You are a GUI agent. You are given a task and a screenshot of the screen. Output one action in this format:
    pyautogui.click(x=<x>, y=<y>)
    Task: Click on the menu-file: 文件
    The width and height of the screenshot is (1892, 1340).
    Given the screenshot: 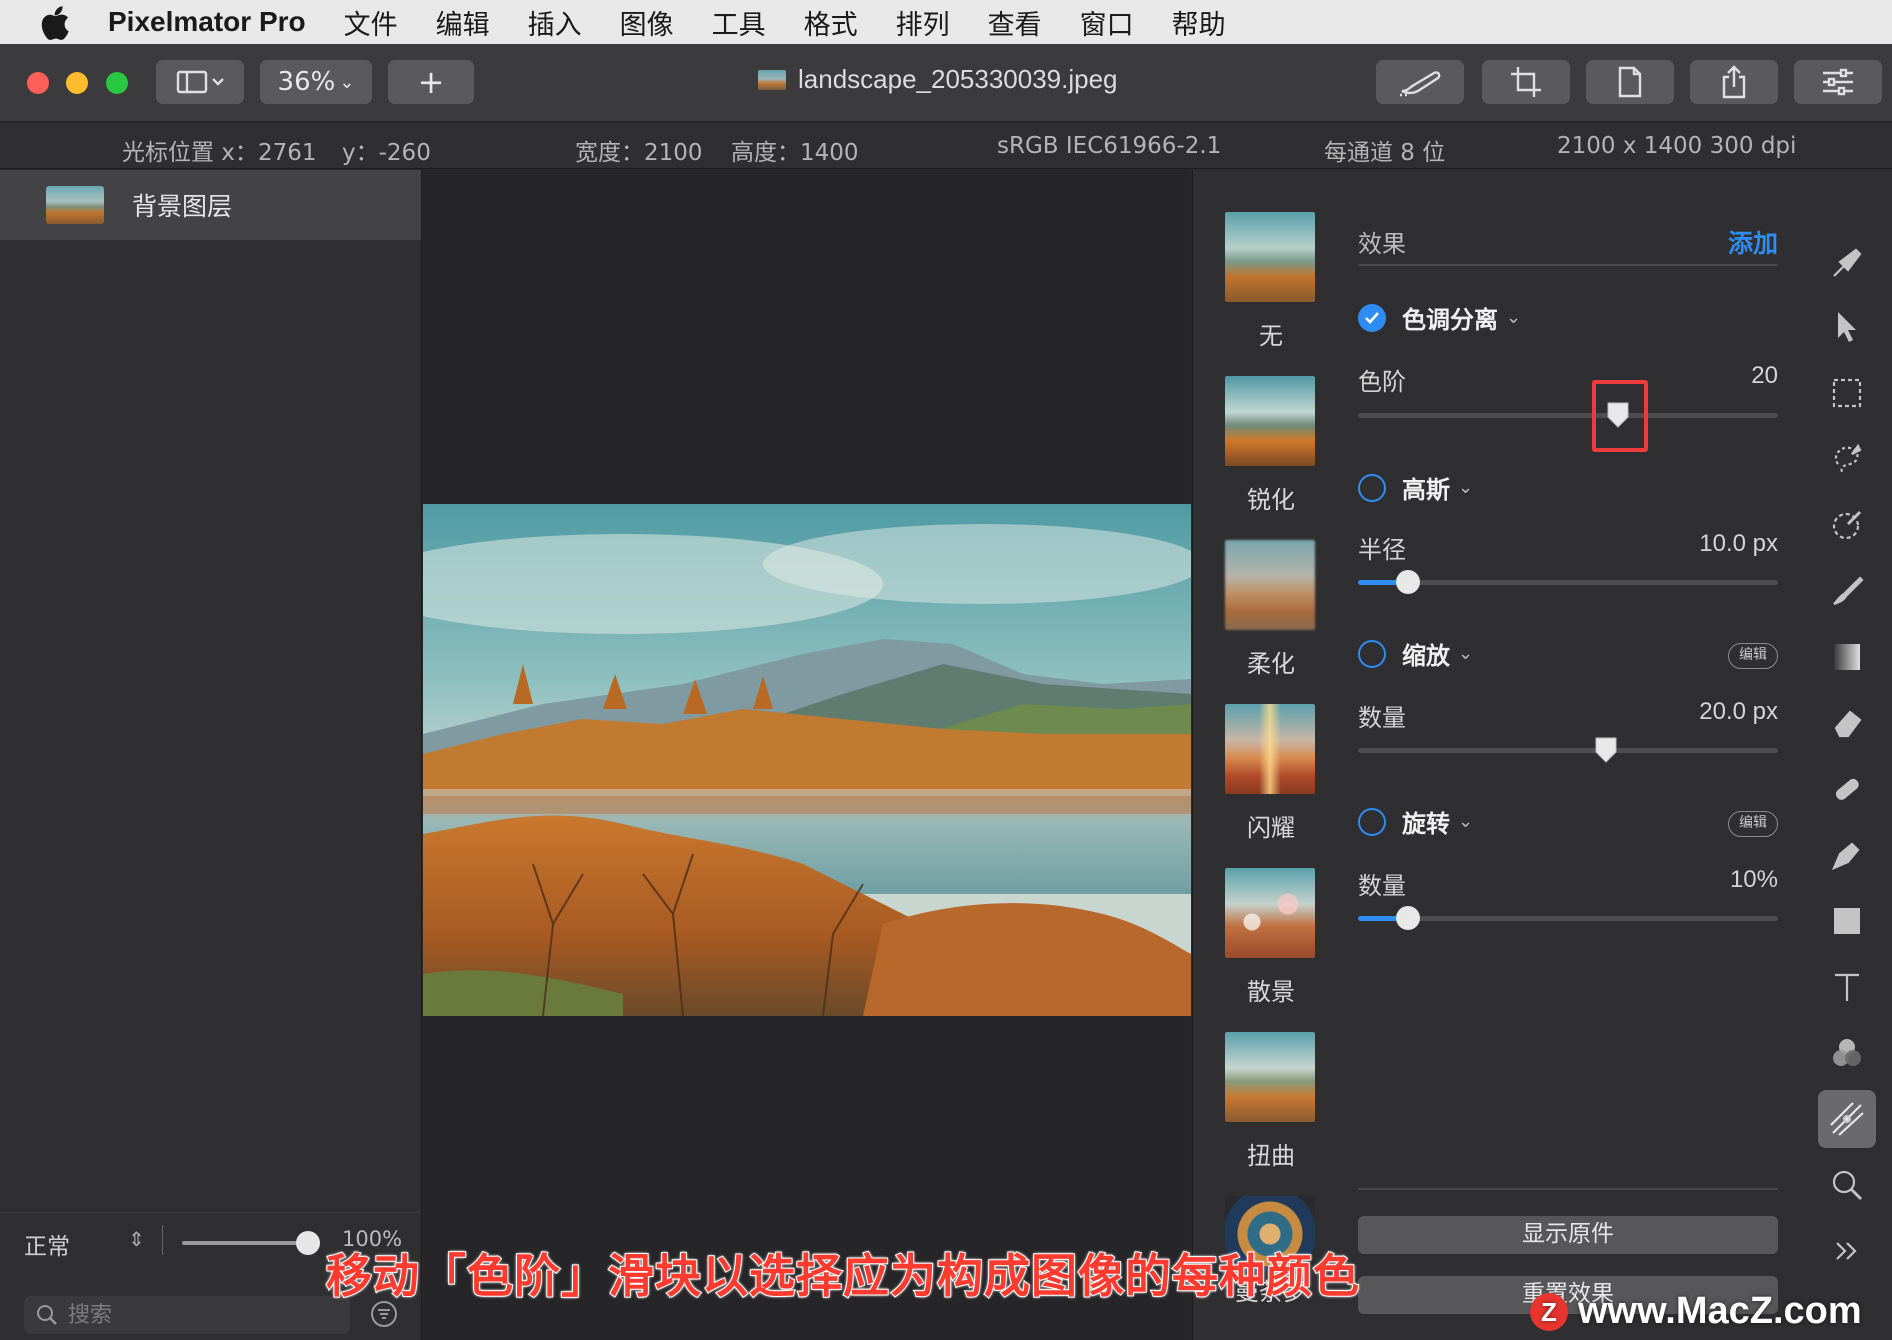 What is the action you would take?
    pyautogui.click(x=371, y=22)
    